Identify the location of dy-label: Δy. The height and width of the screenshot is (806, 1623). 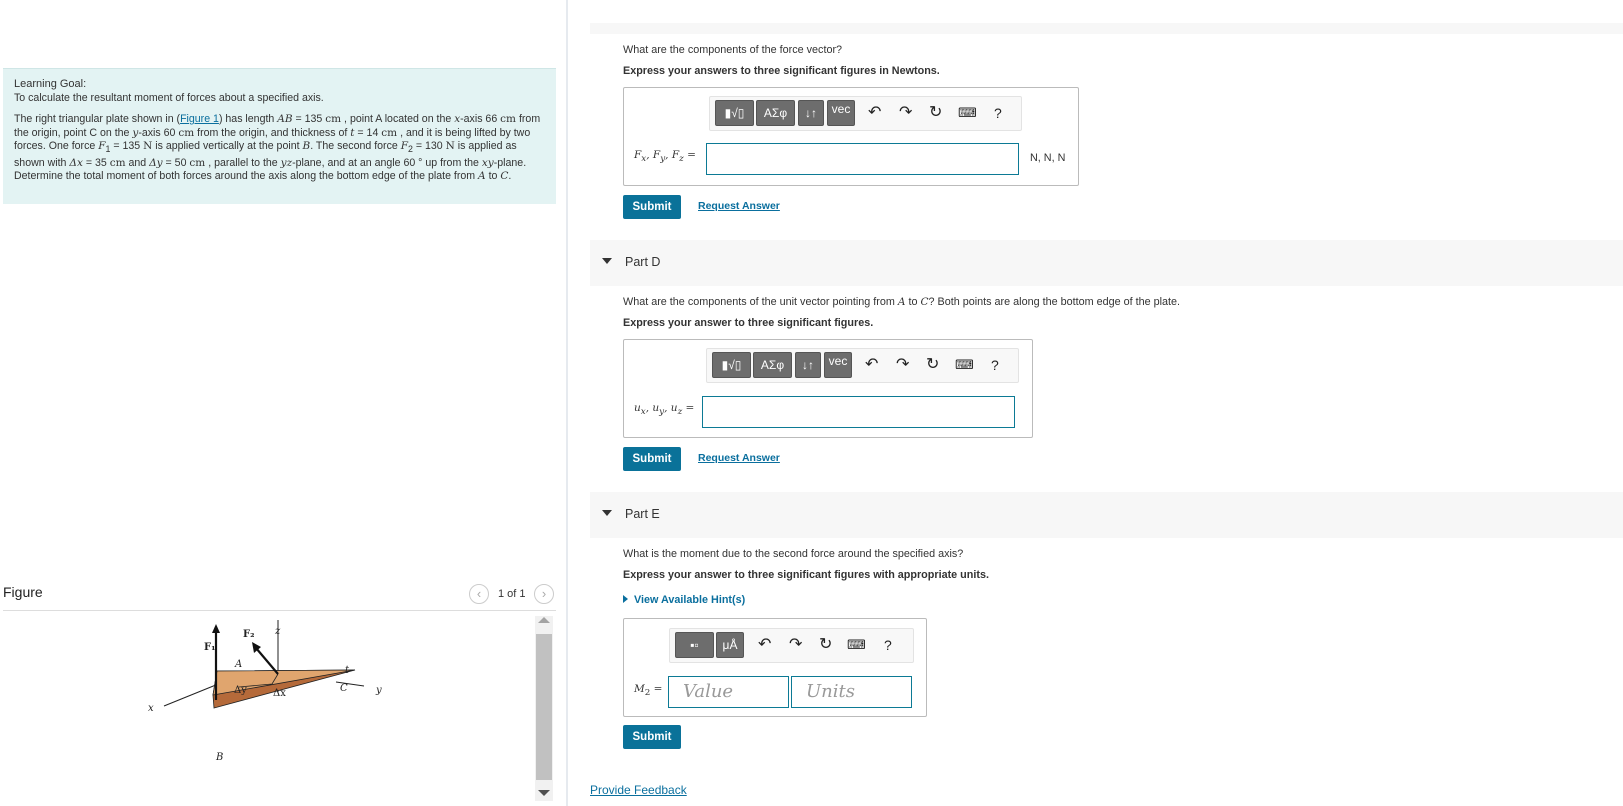
(240, 690).